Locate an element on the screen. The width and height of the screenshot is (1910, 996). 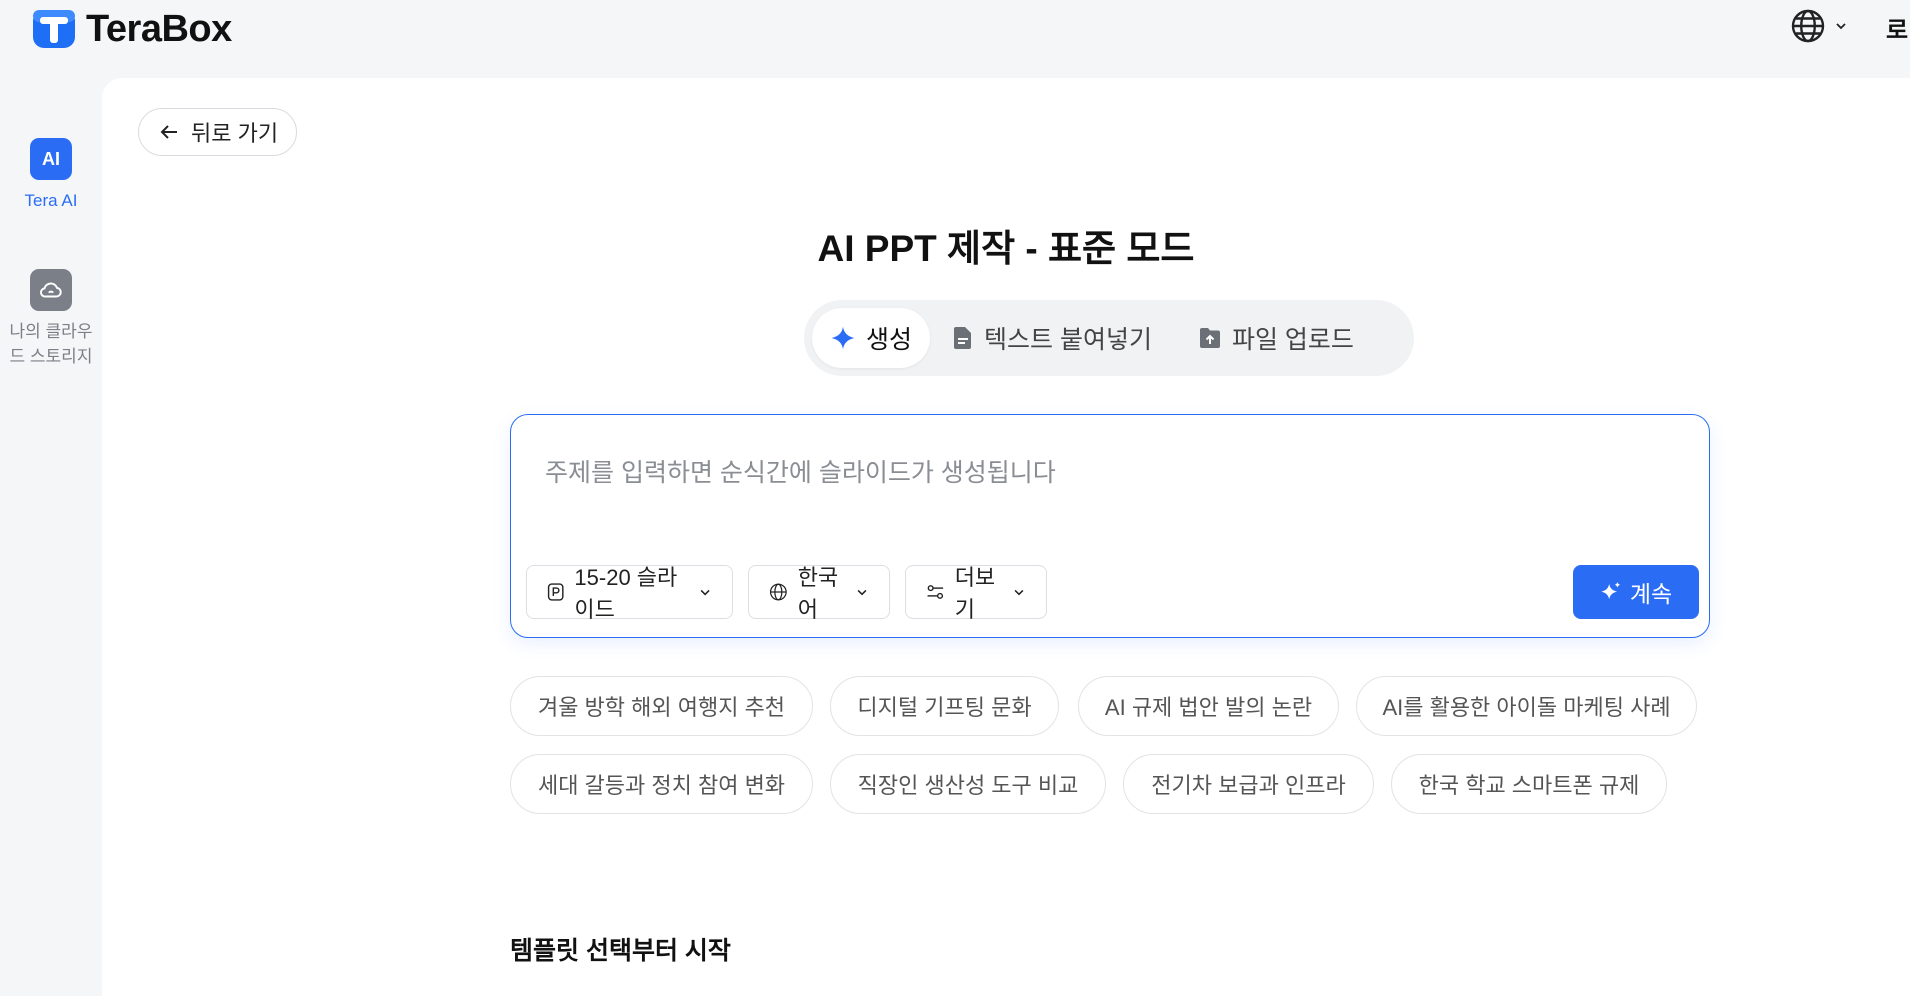
mode-tabs: 생성 텍스트 붙여넣기 파일 업로드 is located at coordinates (1109, 338).